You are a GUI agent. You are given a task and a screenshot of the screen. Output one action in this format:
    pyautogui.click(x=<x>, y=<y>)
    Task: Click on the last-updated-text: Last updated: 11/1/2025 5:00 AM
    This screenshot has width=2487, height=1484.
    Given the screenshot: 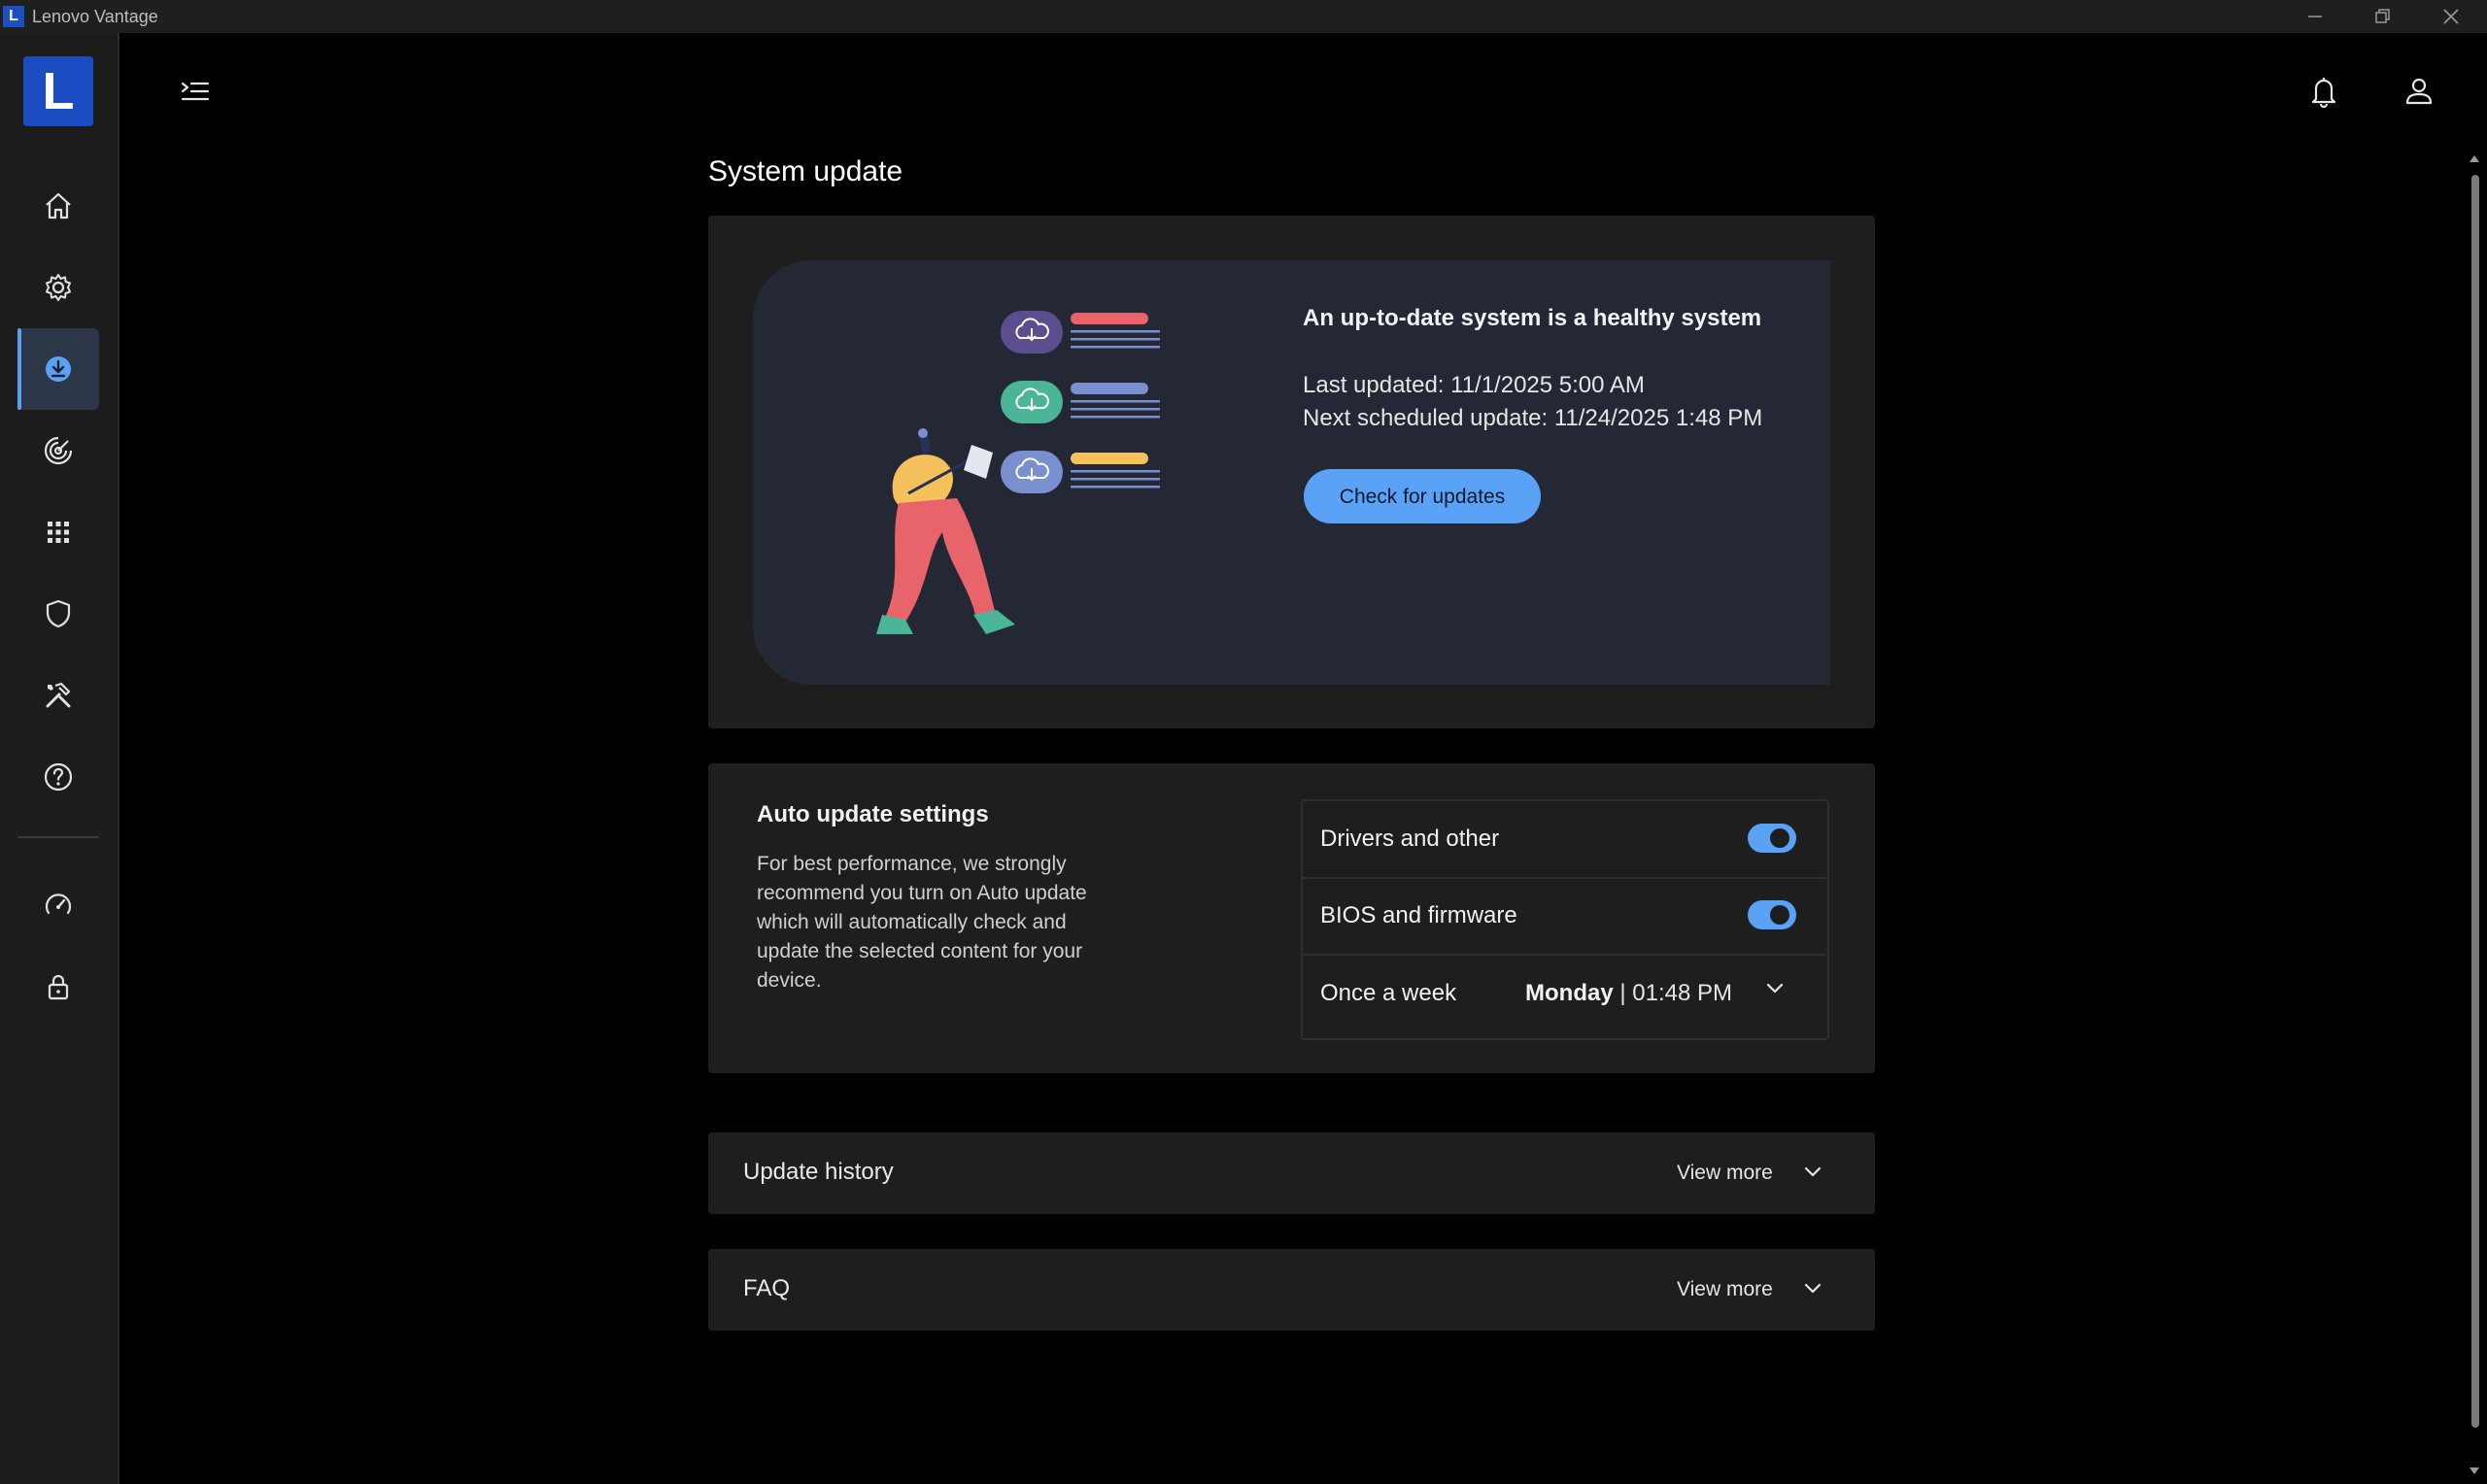 What is the action you would take?
    pyautogui.click(x=1474, y=385)
    